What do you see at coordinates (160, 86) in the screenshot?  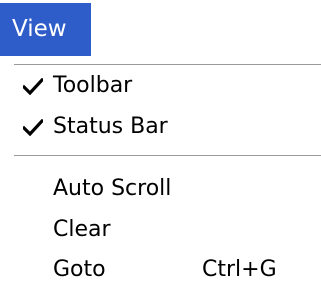 I see `menu-item-toolbar: Toolbar` at bounding box center [160, 86].